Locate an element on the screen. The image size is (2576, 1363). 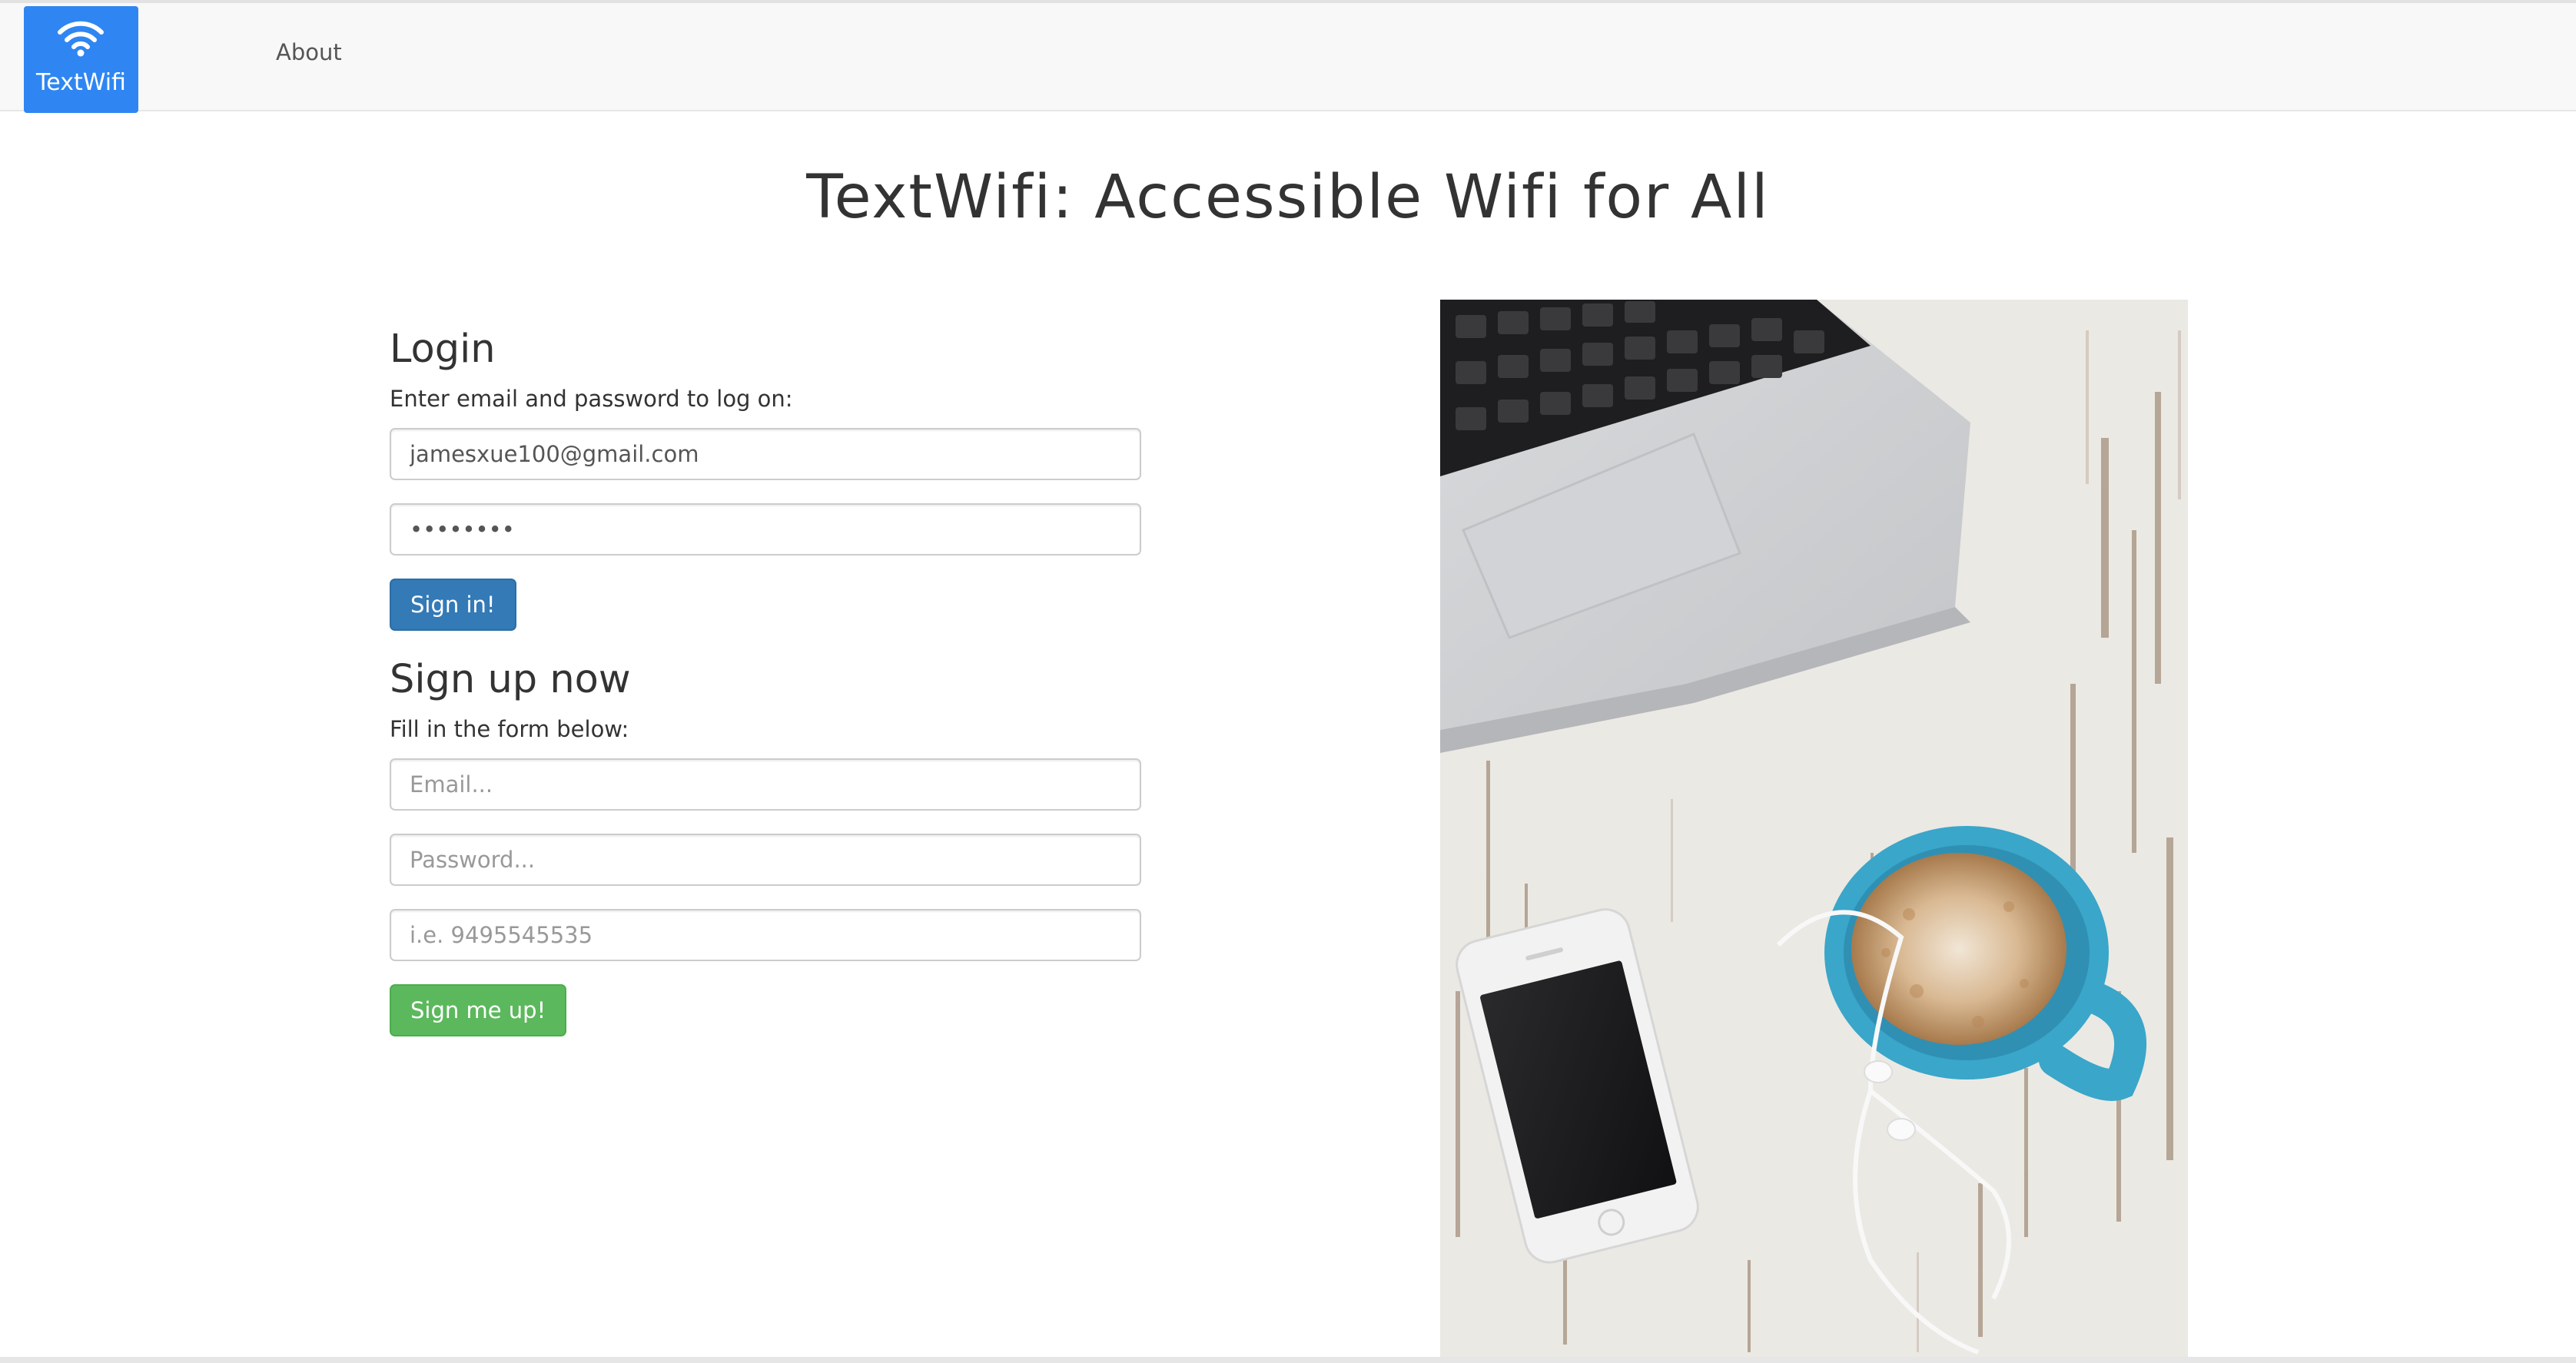
signup-password-field is located at coordinates (765, 860).